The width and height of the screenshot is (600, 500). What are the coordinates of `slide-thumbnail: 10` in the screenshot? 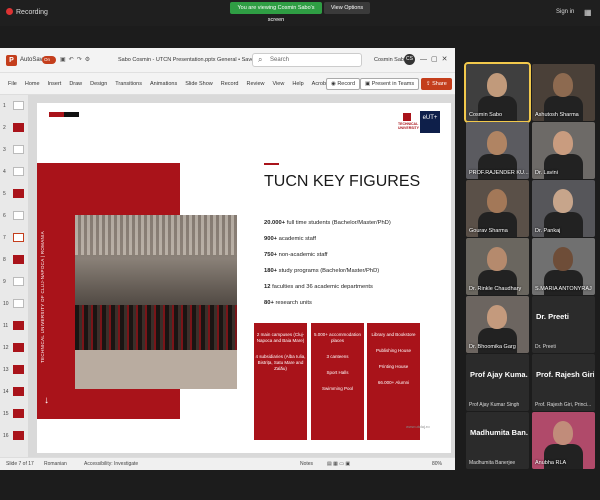 It's located at (14, 304).